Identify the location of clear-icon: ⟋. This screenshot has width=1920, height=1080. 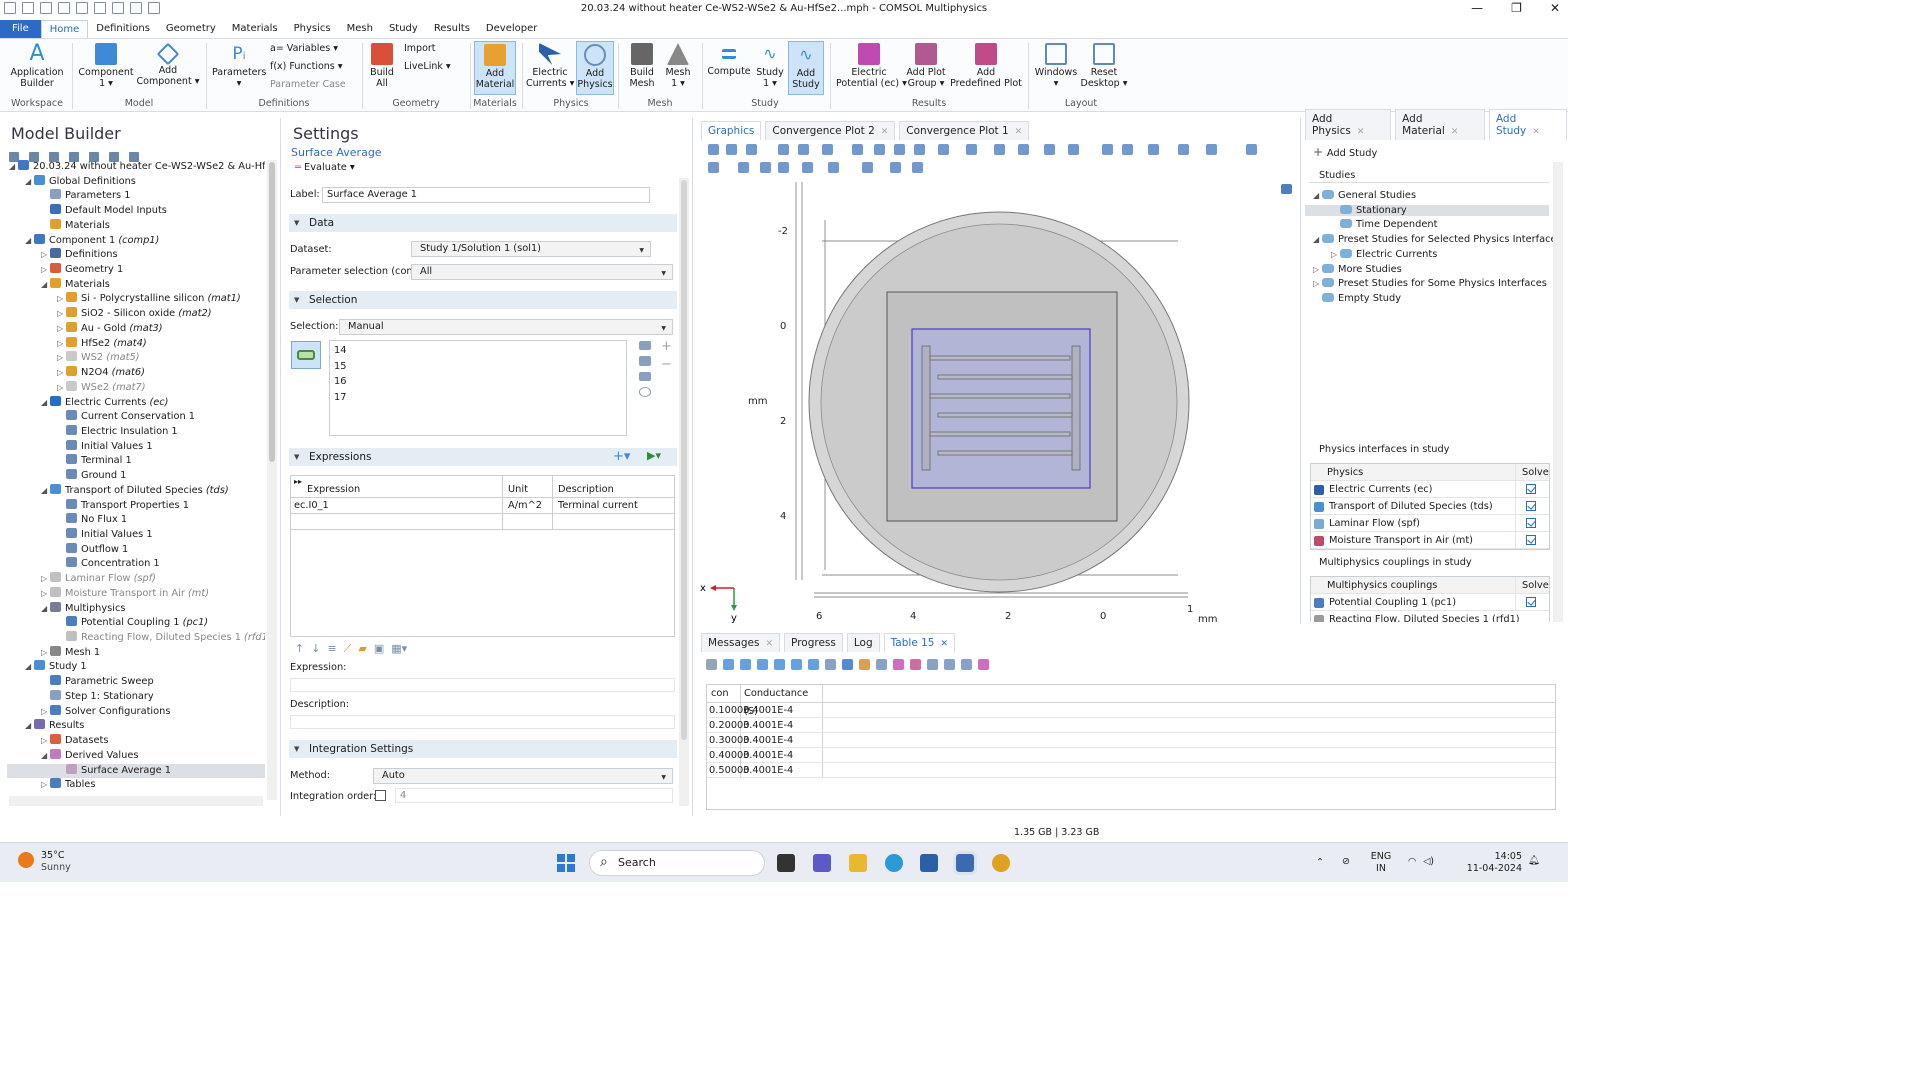
(348, 649).